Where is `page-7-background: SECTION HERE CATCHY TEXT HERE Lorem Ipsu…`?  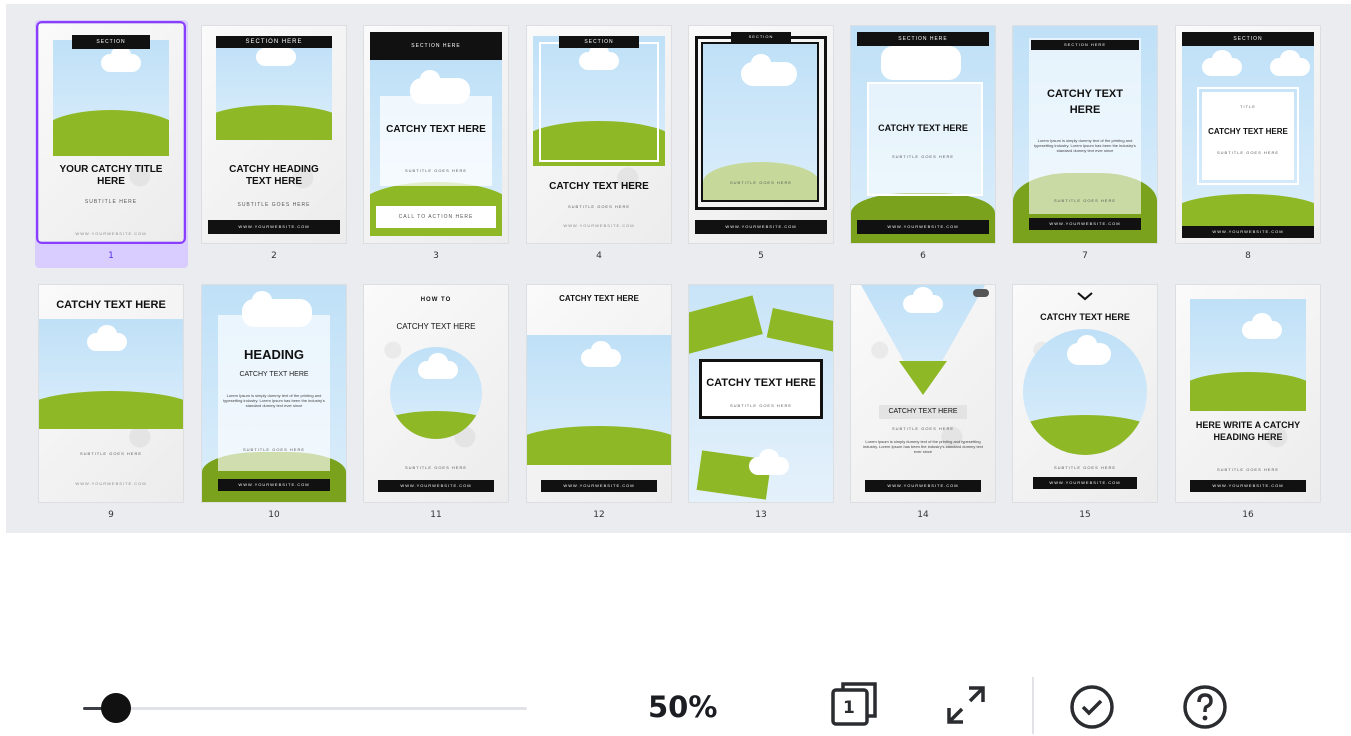 page-7-background: SECTION HERE CATCHY TEXT HERE Lorem Ipsu… is located at coordinates (1085, 134).